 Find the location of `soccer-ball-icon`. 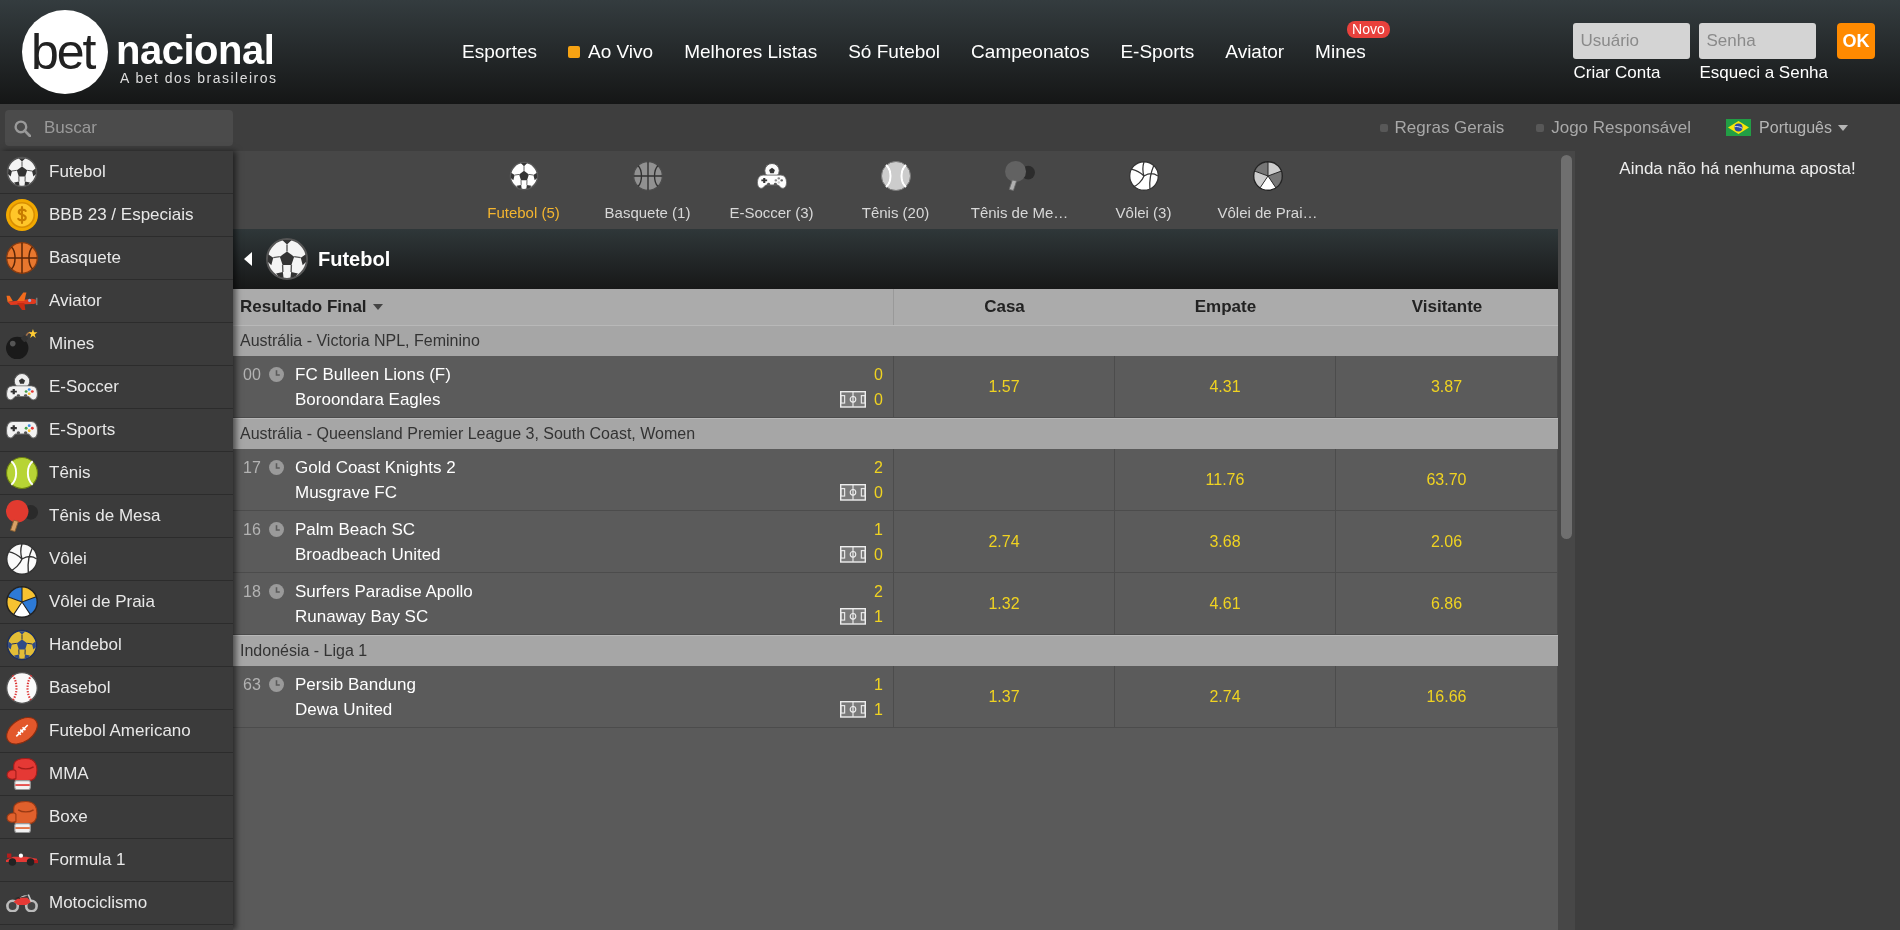

soccer-ball-icon is located at coordinates (523, 176).